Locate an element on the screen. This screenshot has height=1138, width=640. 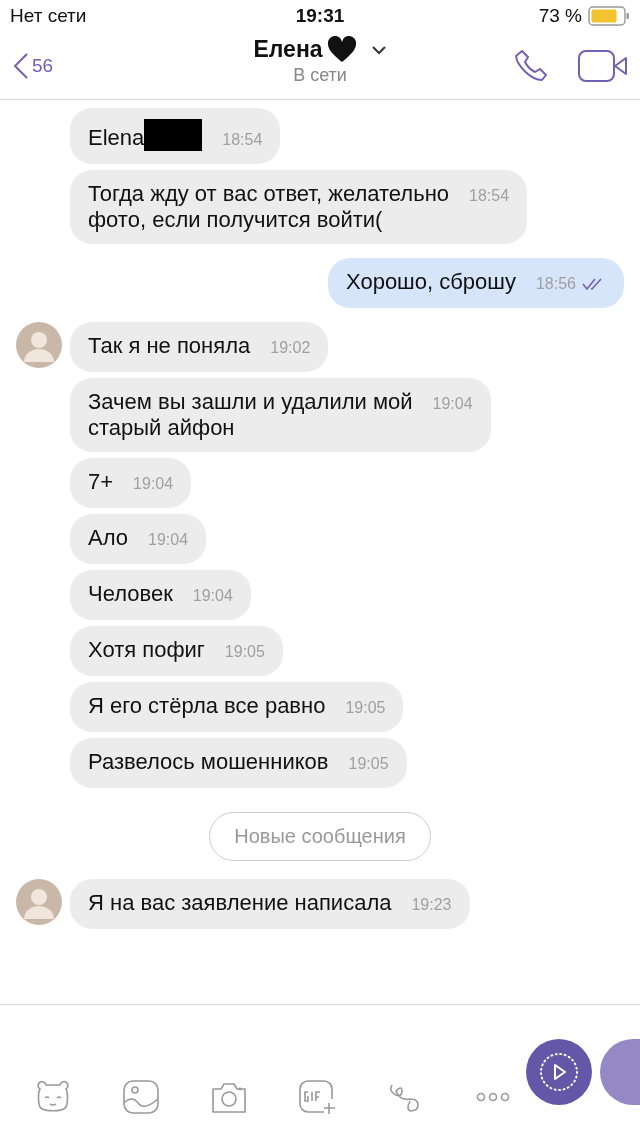
message-bubble: Я на вас заявление написала 19:23 is located at coordinates (270, 904).